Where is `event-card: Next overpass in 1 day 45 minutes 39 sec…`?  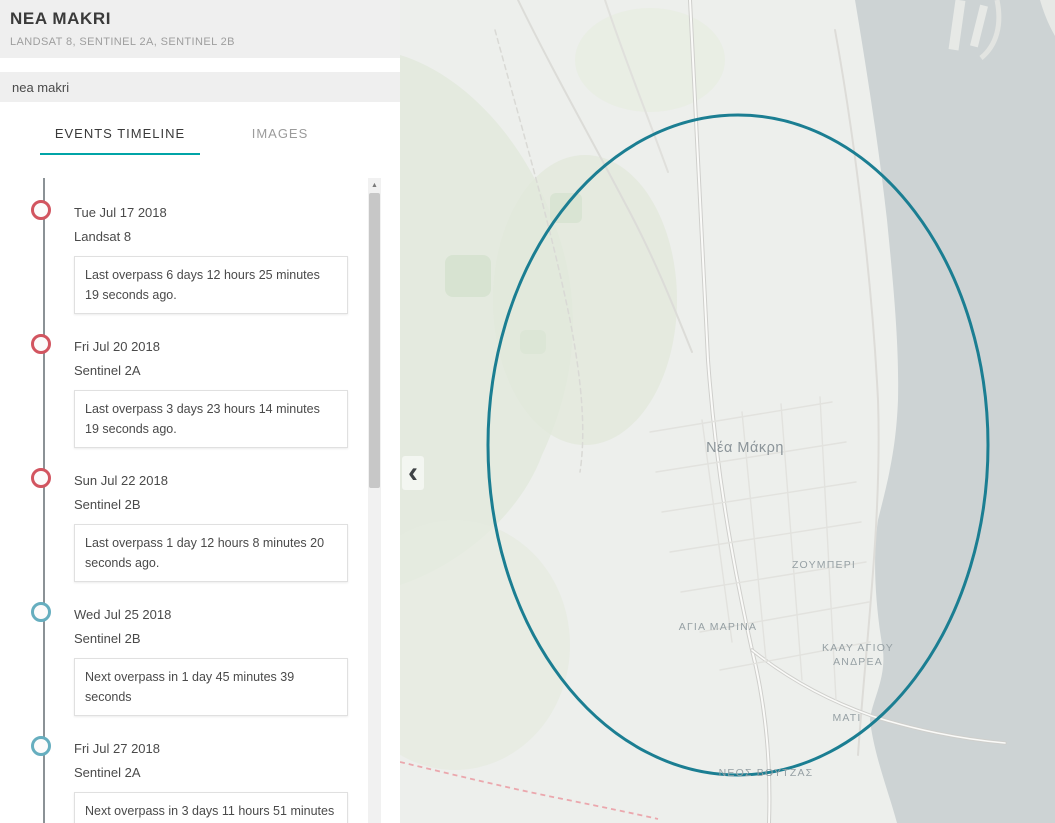 event-card: Next overpass in 1 day 45 minutes 39 sec… is located at coordinates (211, 687).